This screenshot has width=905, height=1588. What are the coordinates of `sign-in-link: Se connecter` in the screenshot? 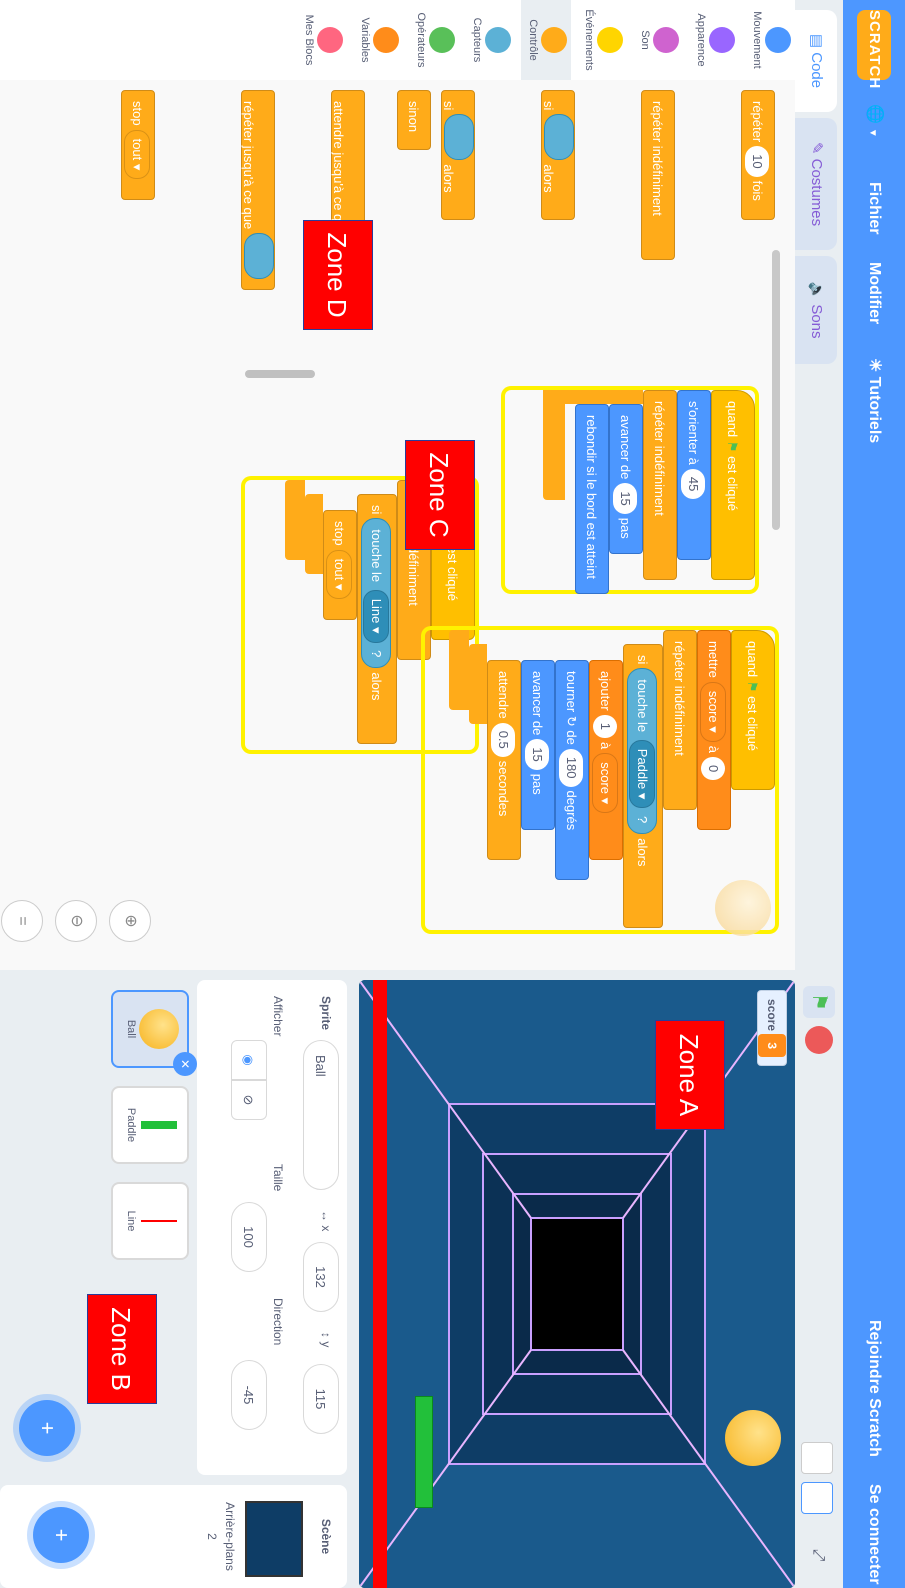 It's located at (874, 1534).